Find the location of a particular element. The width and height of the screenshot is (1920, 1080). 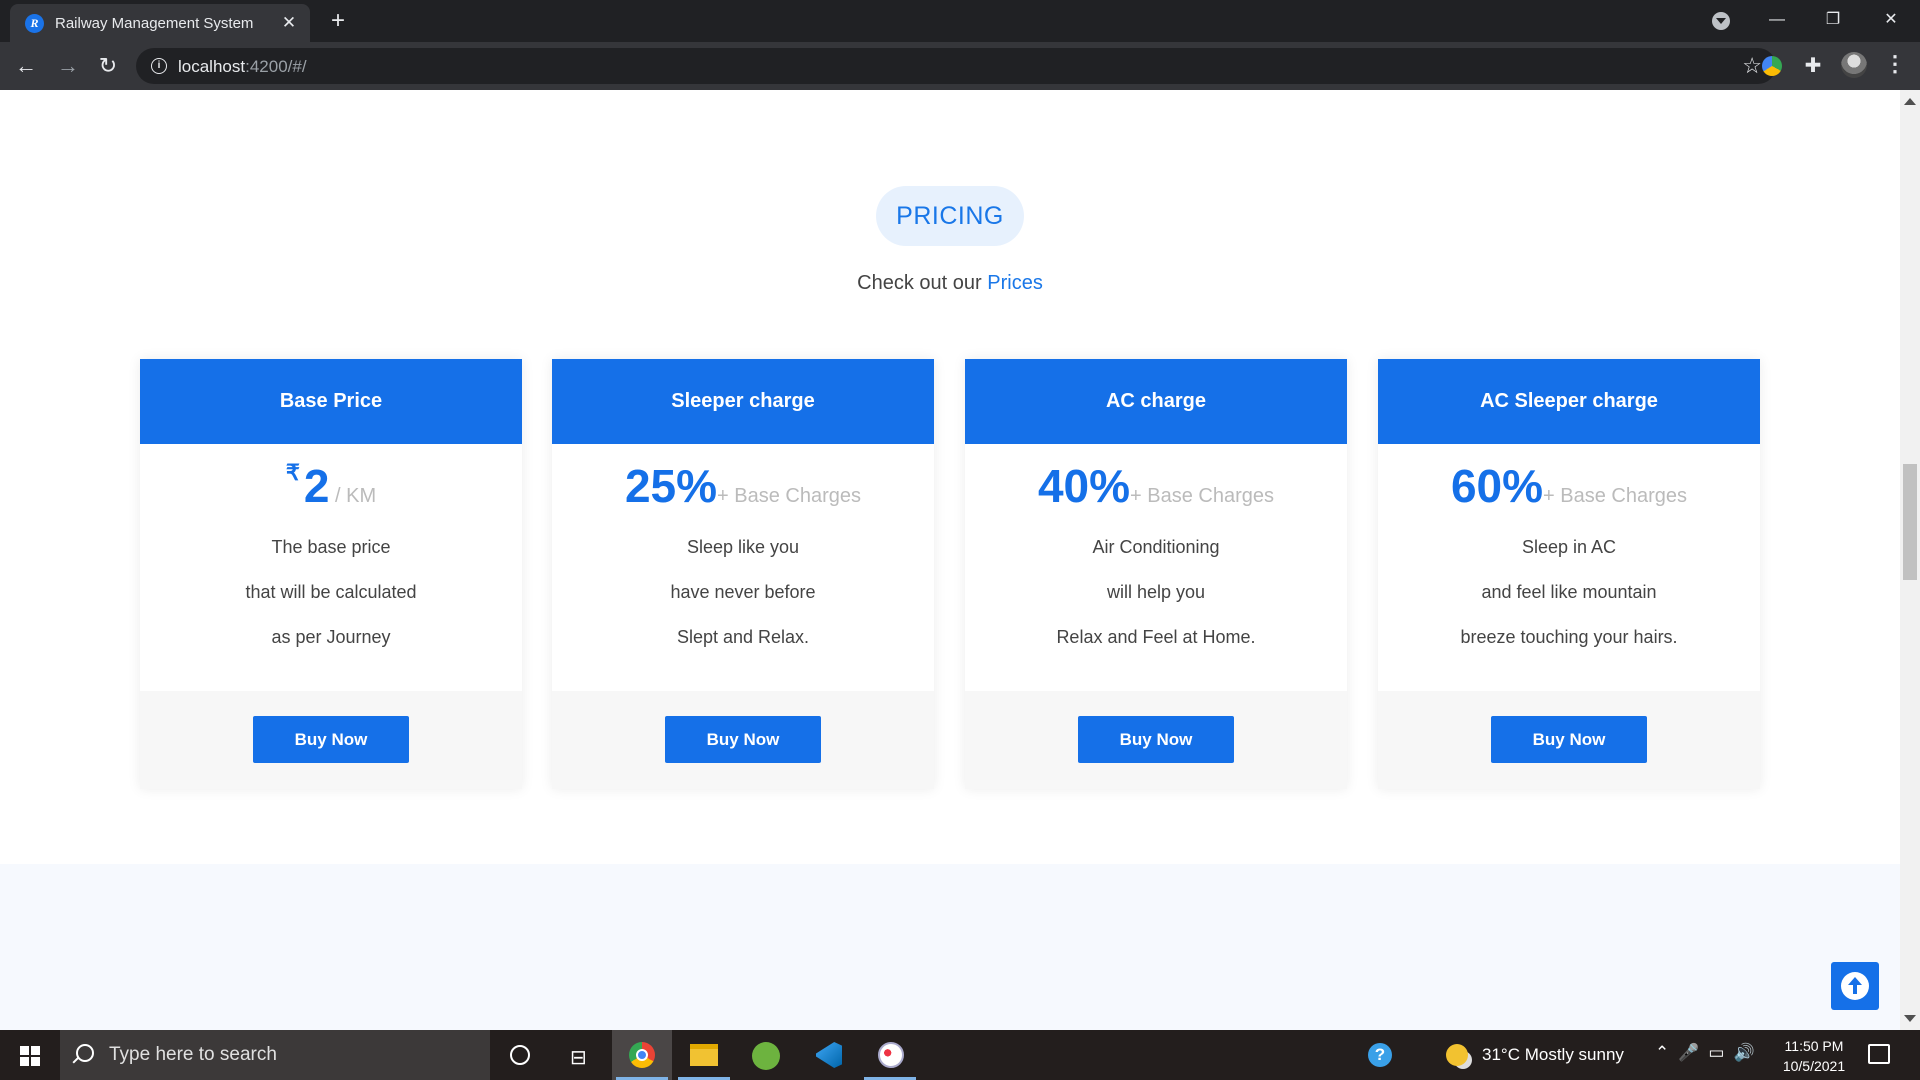

card-title: Sleeper charge is located at coordinates (743, 401).